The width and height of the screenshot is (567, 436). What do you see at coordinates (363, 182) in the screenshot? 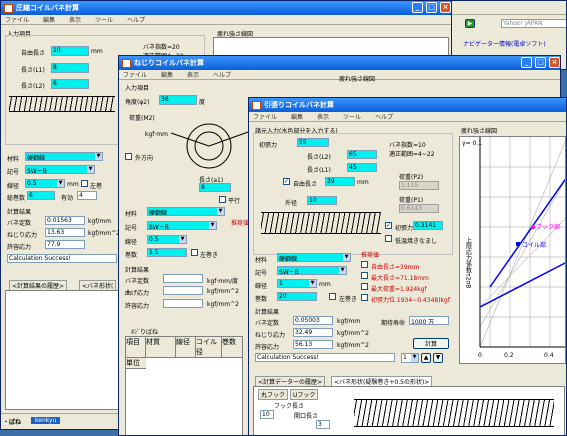
I see `free-length-unit: mm` at bounding box center [363, 182].